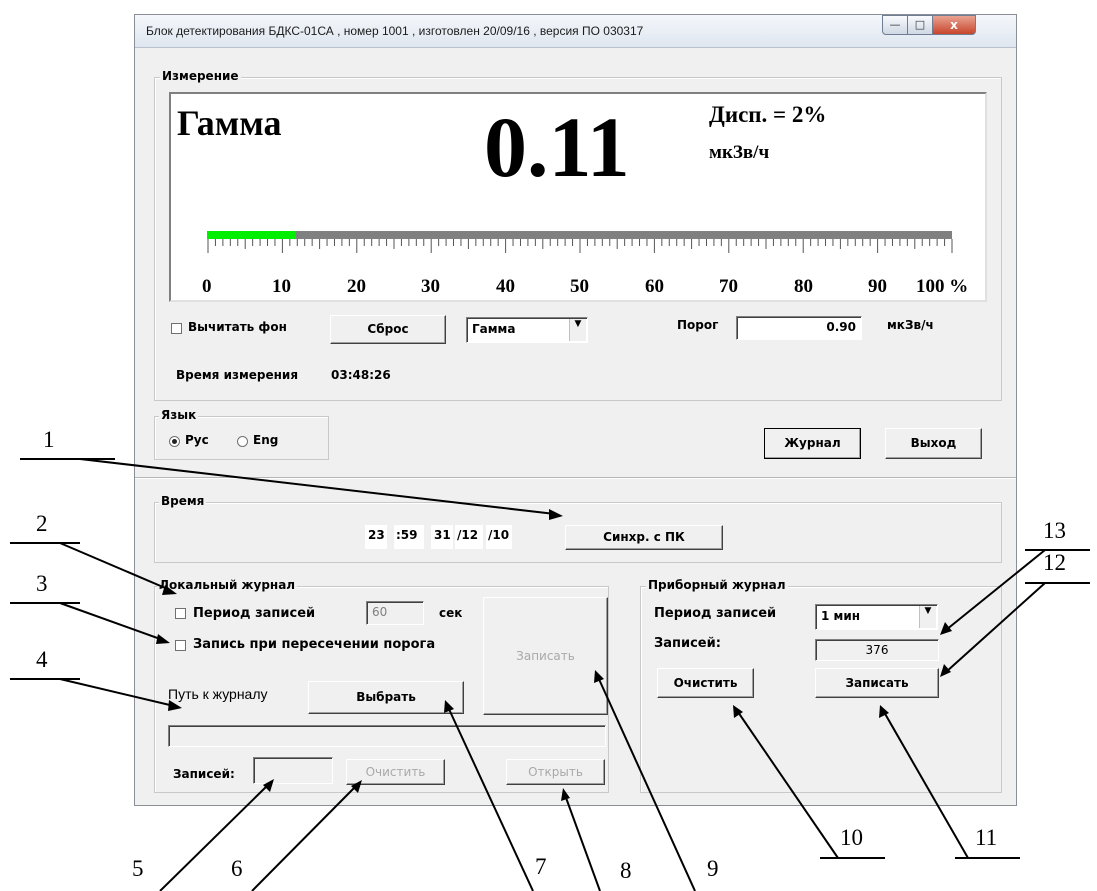  What do you see at coordinates (180, 645) in the screenshot?
I see `threshold-record-checkbox` at bounding box center [180, 645].